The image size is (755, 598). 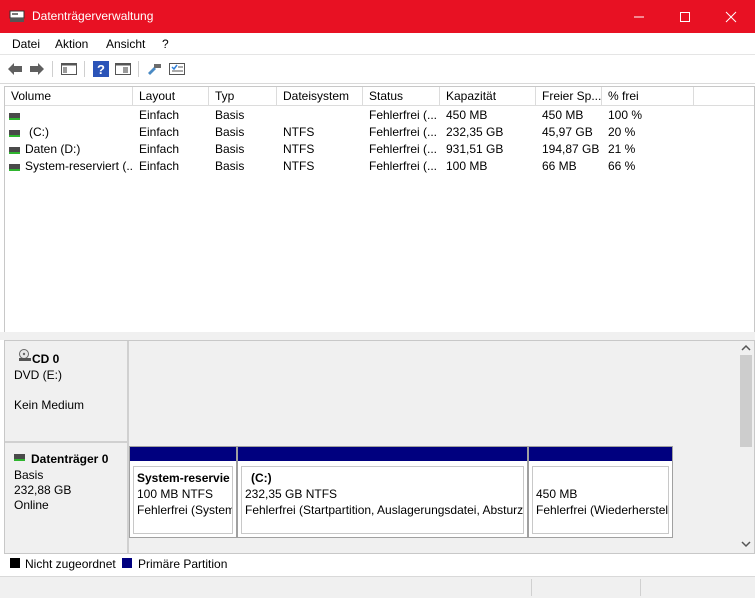 I want to click on legend: Nicht zugeordnet Primäre Partition, so click(x=378, y=563).